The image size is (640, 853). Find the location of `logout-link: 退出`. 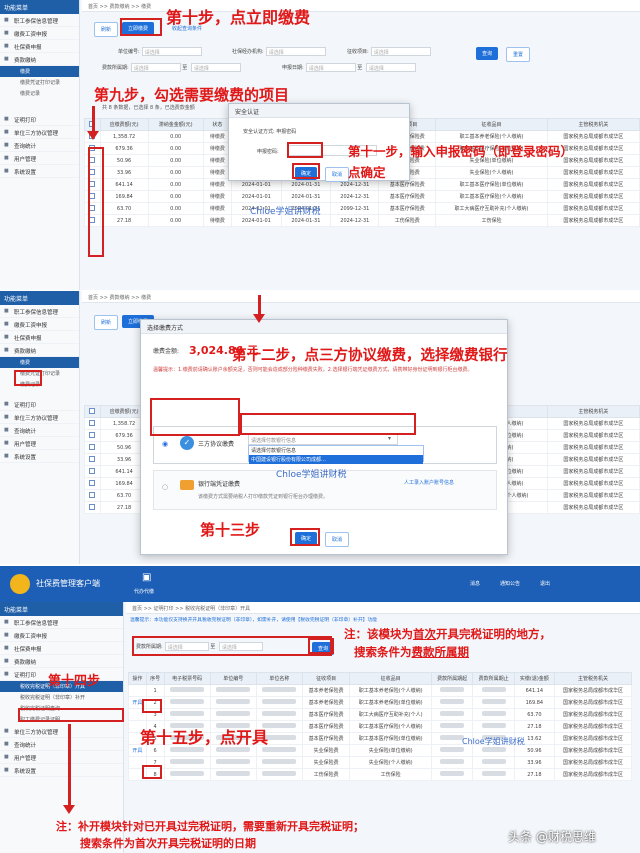

logout-link: 退出 is located at coordinates (545, 583).